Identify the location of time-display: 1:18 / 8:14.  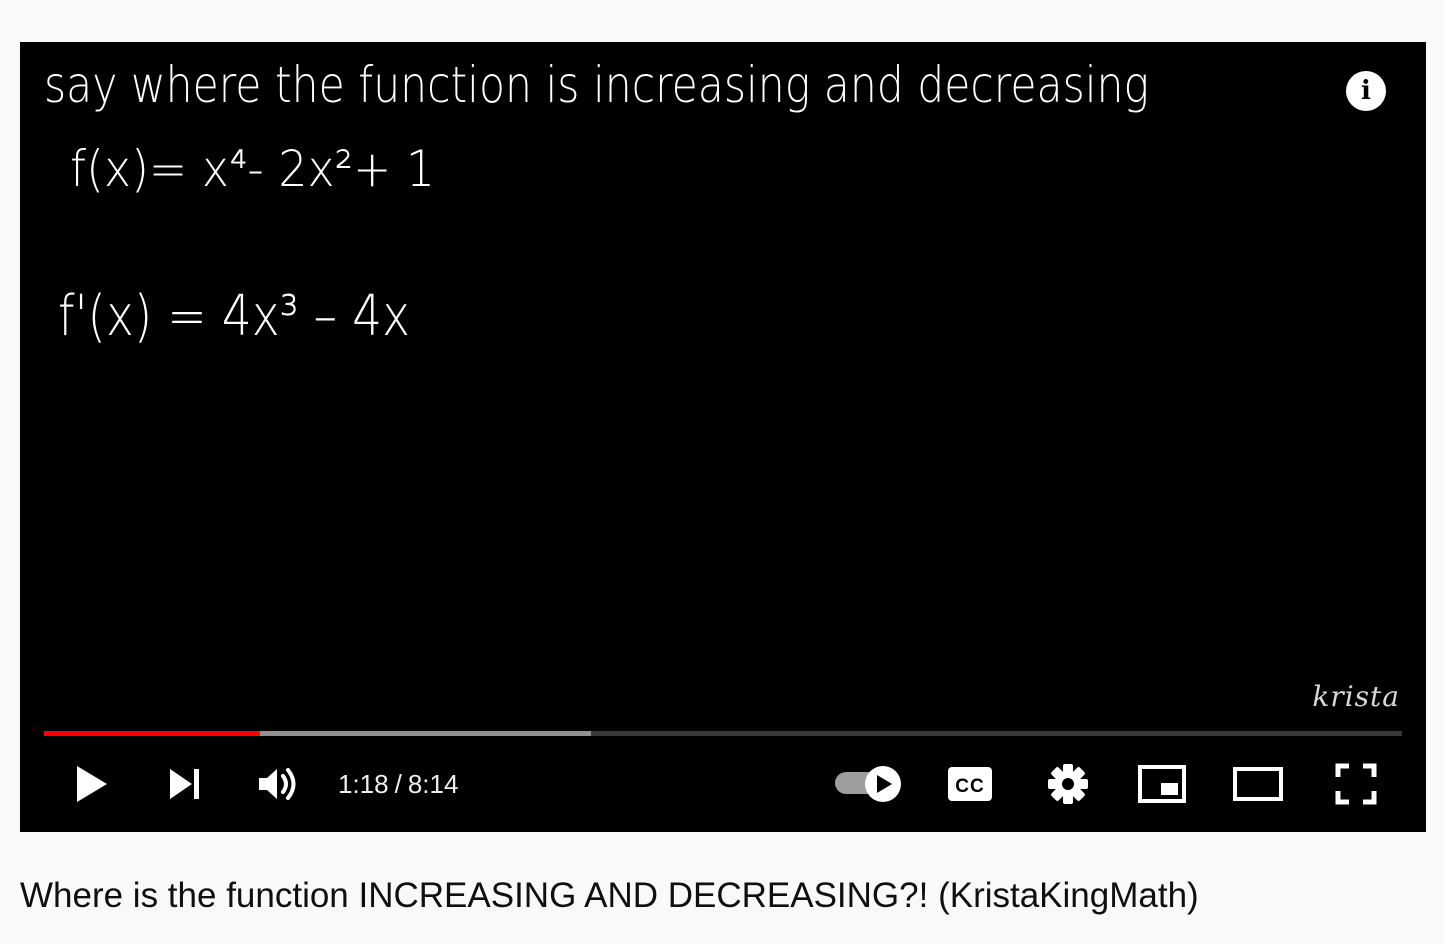
(398, 784).